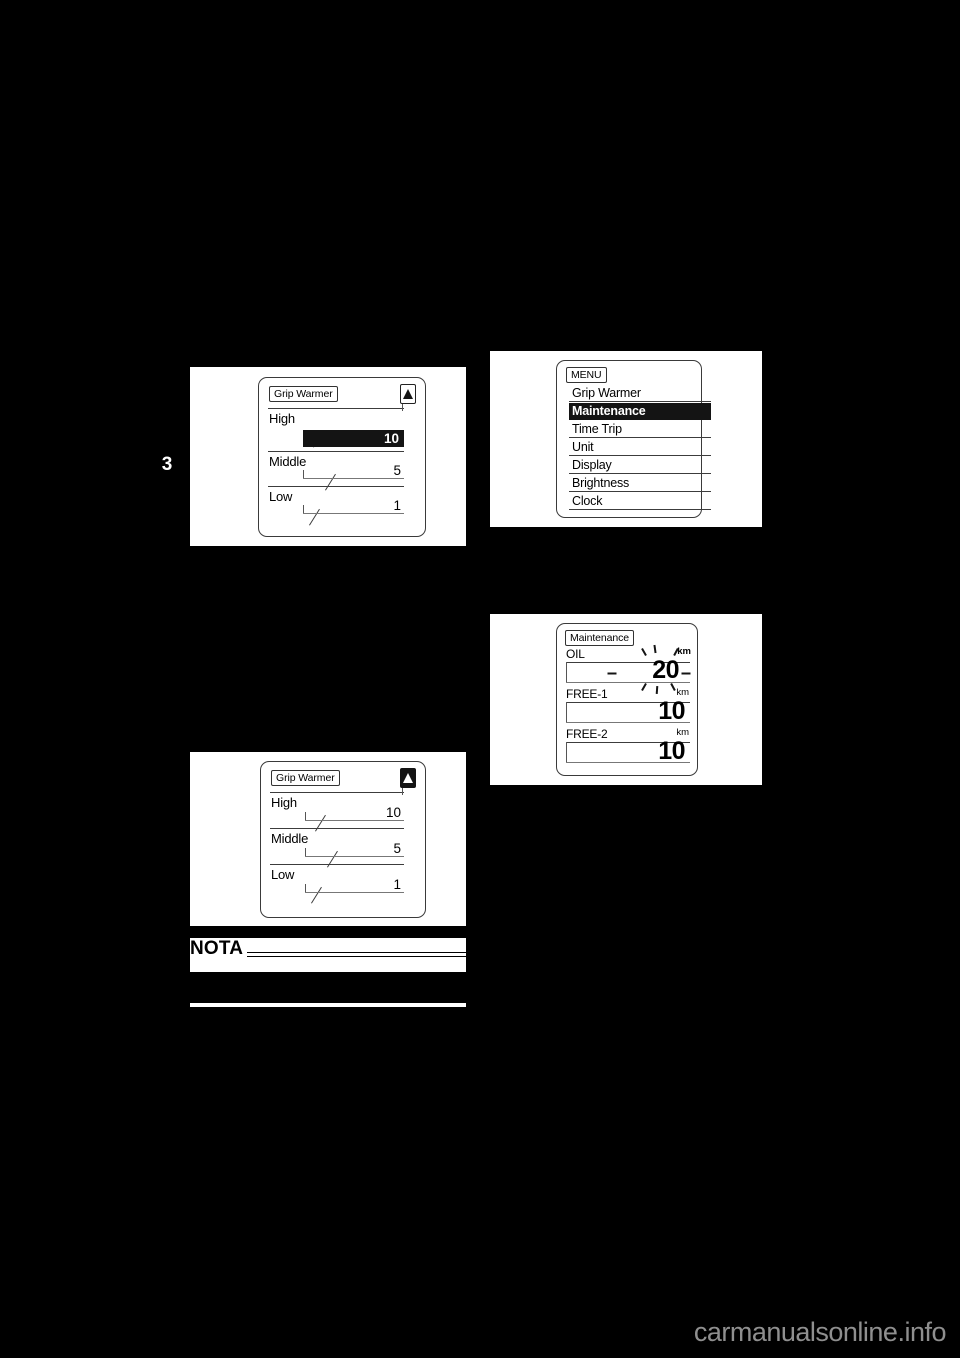  I want to click on menu-item-label: Brightness, so click(601, 483).